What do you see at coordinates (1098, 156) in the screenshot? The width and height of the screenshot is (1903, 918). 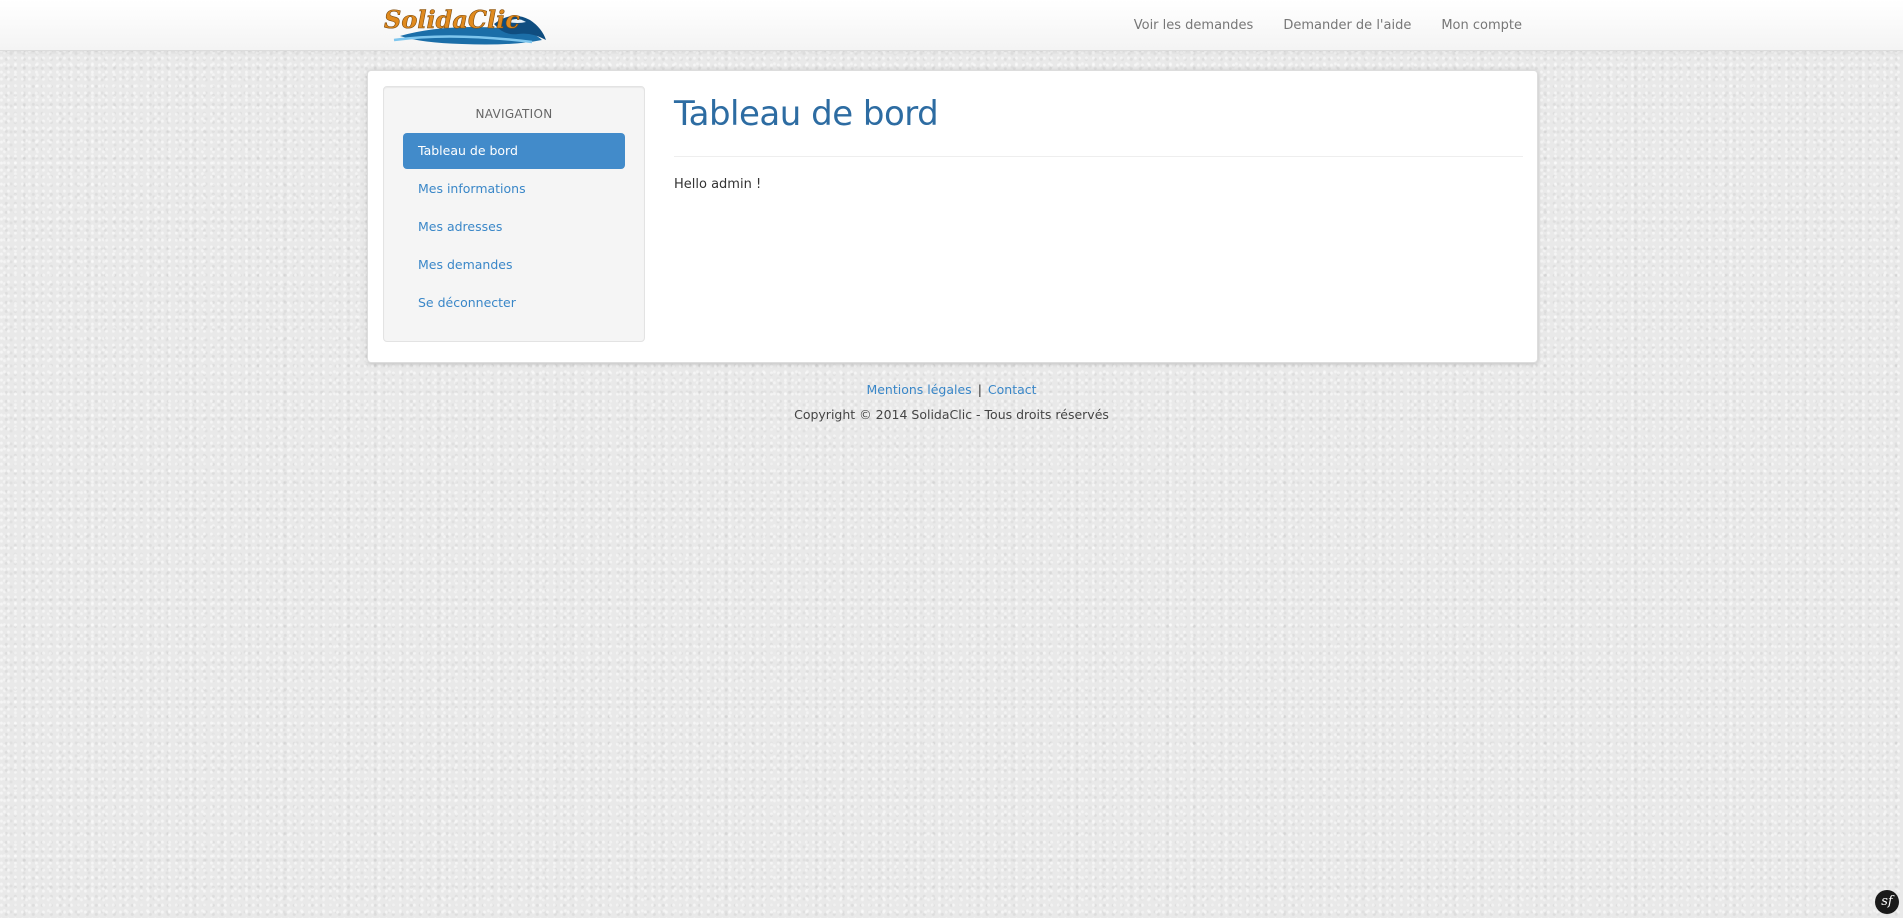 I see `title-divider` at bounding box center [1098, 156].